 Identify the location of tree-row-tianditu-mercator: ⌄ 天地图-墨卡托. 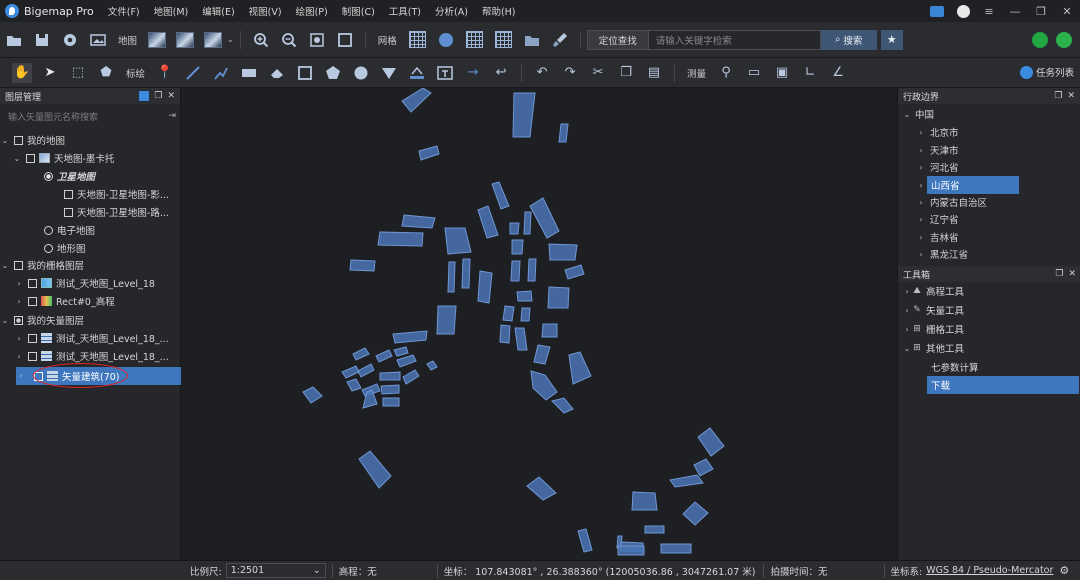
(90, 158).